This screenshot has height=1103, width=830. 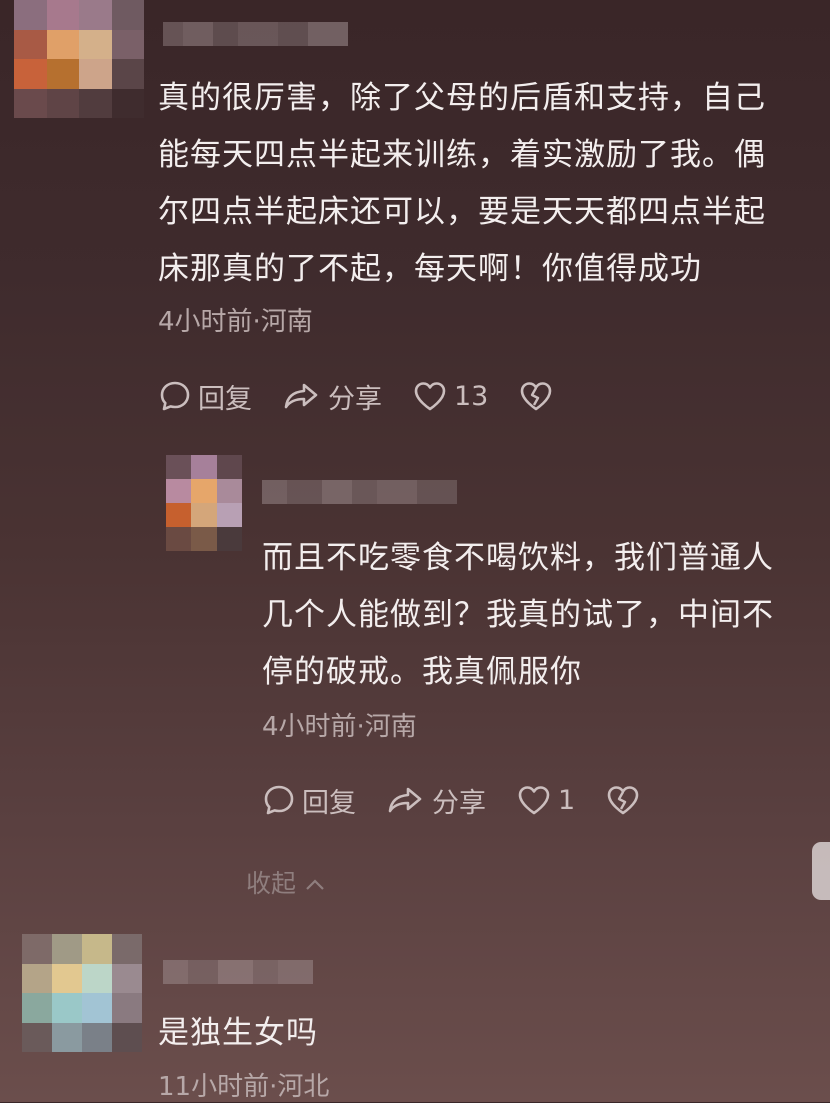 I want to click on comment-actions: 回复 分享 13, so click(x=374, y=396).